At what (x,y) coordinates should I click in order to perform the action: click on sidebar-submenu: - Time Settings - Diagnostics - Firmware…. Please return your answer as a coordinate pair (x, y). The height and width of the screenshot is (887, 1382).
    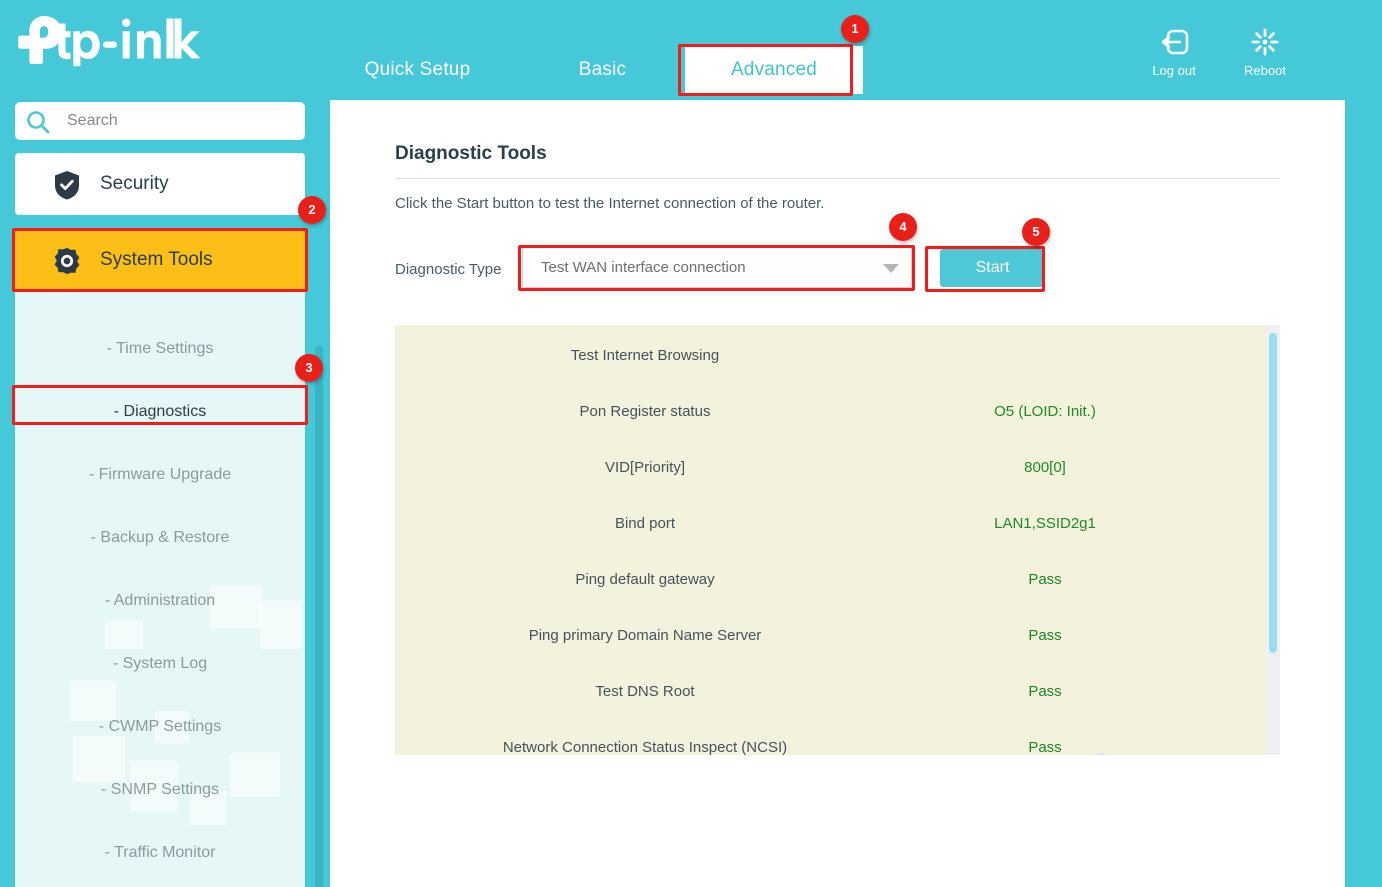
    Looking at the image, I should click on (160, 589).